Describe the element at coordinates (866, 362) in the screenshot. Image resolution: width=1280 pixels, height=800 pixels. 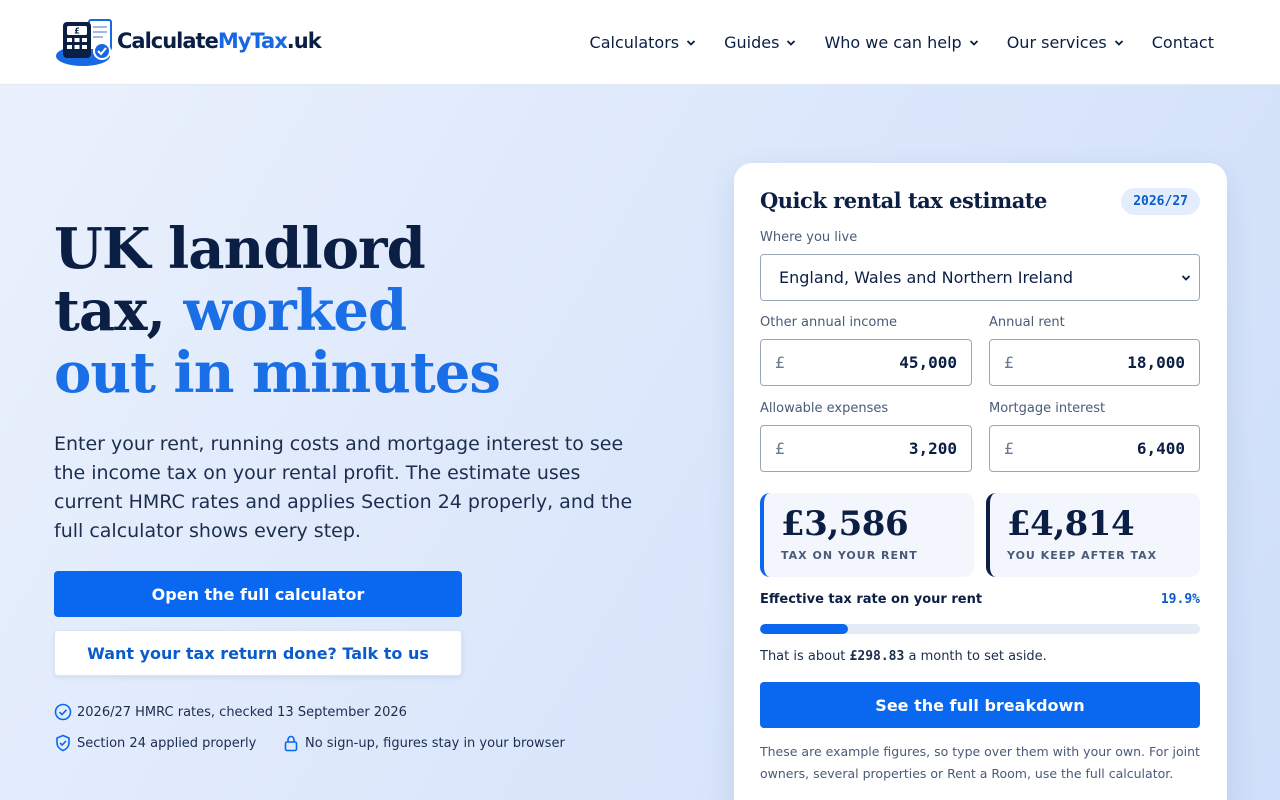
I see `other-income-input: £ 45,000` at that location.